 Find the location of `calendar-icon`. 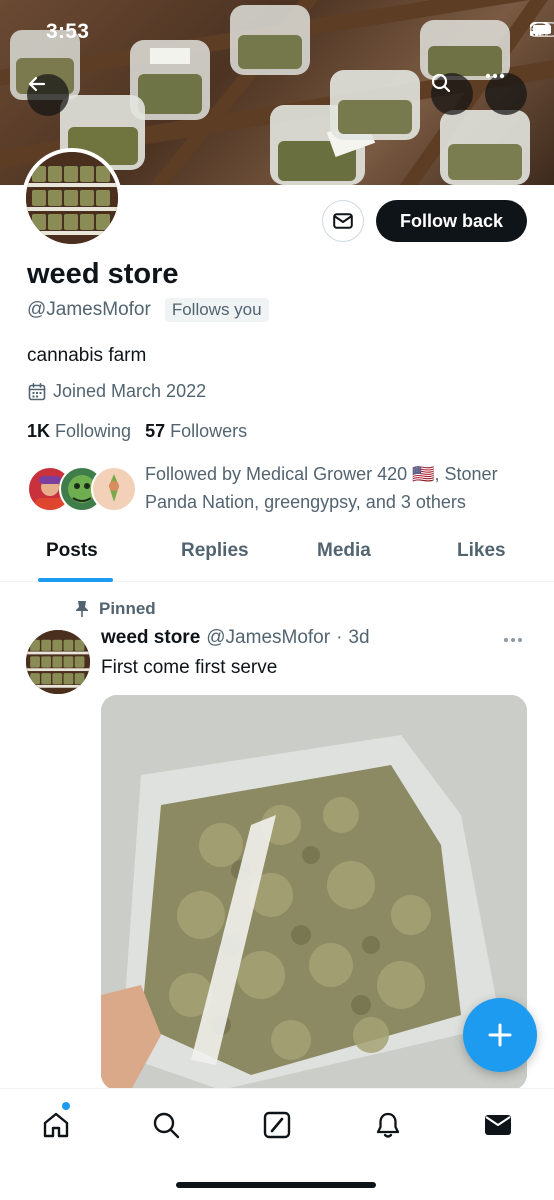

calendar-icon is located at coordinates (37, 391).